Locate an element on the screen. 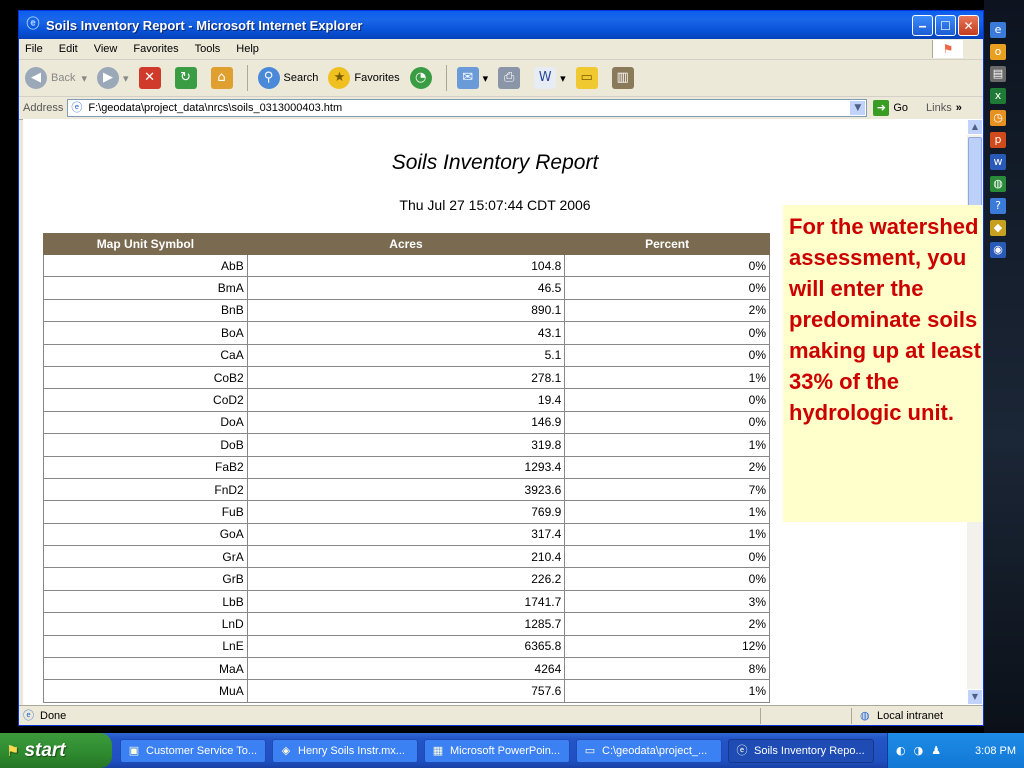 This screenshot has height=768, width=1024. table-row: LbB 1741.7 3% is located at coordinates (406, 601).